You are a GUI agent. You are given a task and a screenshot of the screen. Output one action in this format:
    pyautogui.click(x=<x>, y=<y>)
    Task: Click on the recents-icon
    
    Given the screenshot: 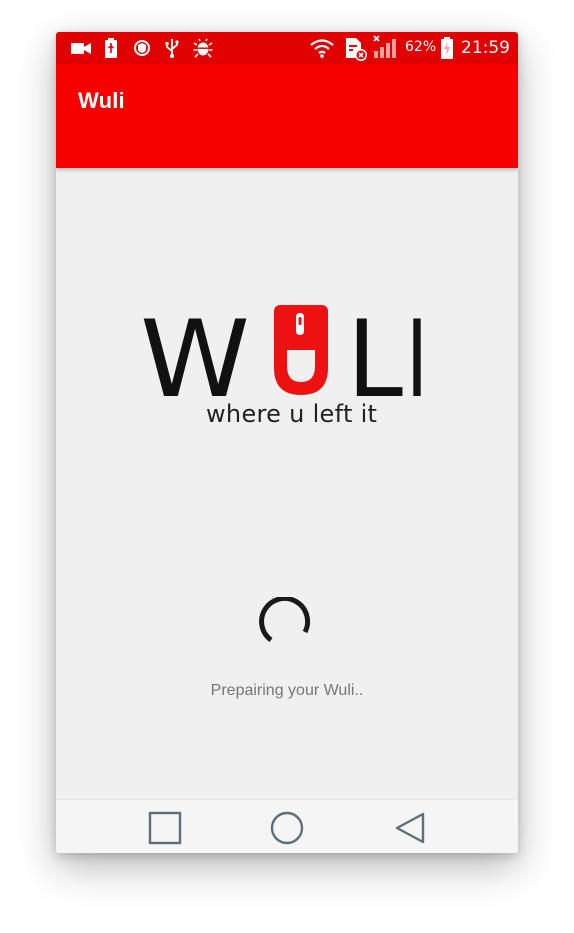 What is the action you would take?
    pyautogui.click(x=165, y=828)
    